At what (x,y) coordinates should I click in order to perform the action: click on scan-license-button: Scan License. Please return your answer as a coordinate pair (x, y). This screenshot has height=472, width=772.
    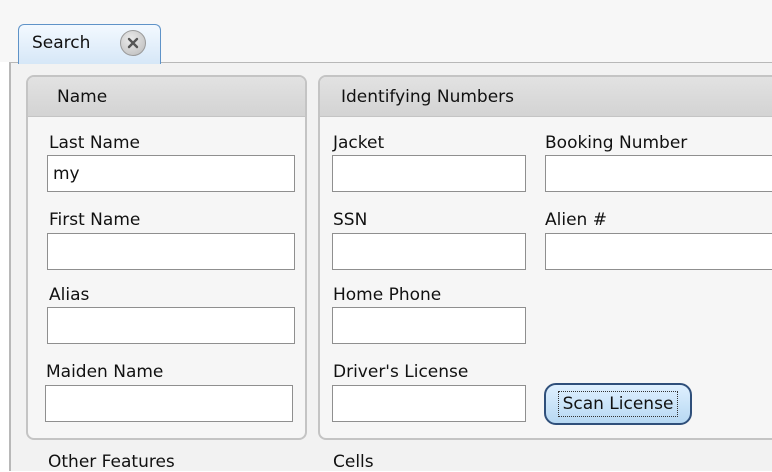
    Looking at the image, I should click on (618, 404).